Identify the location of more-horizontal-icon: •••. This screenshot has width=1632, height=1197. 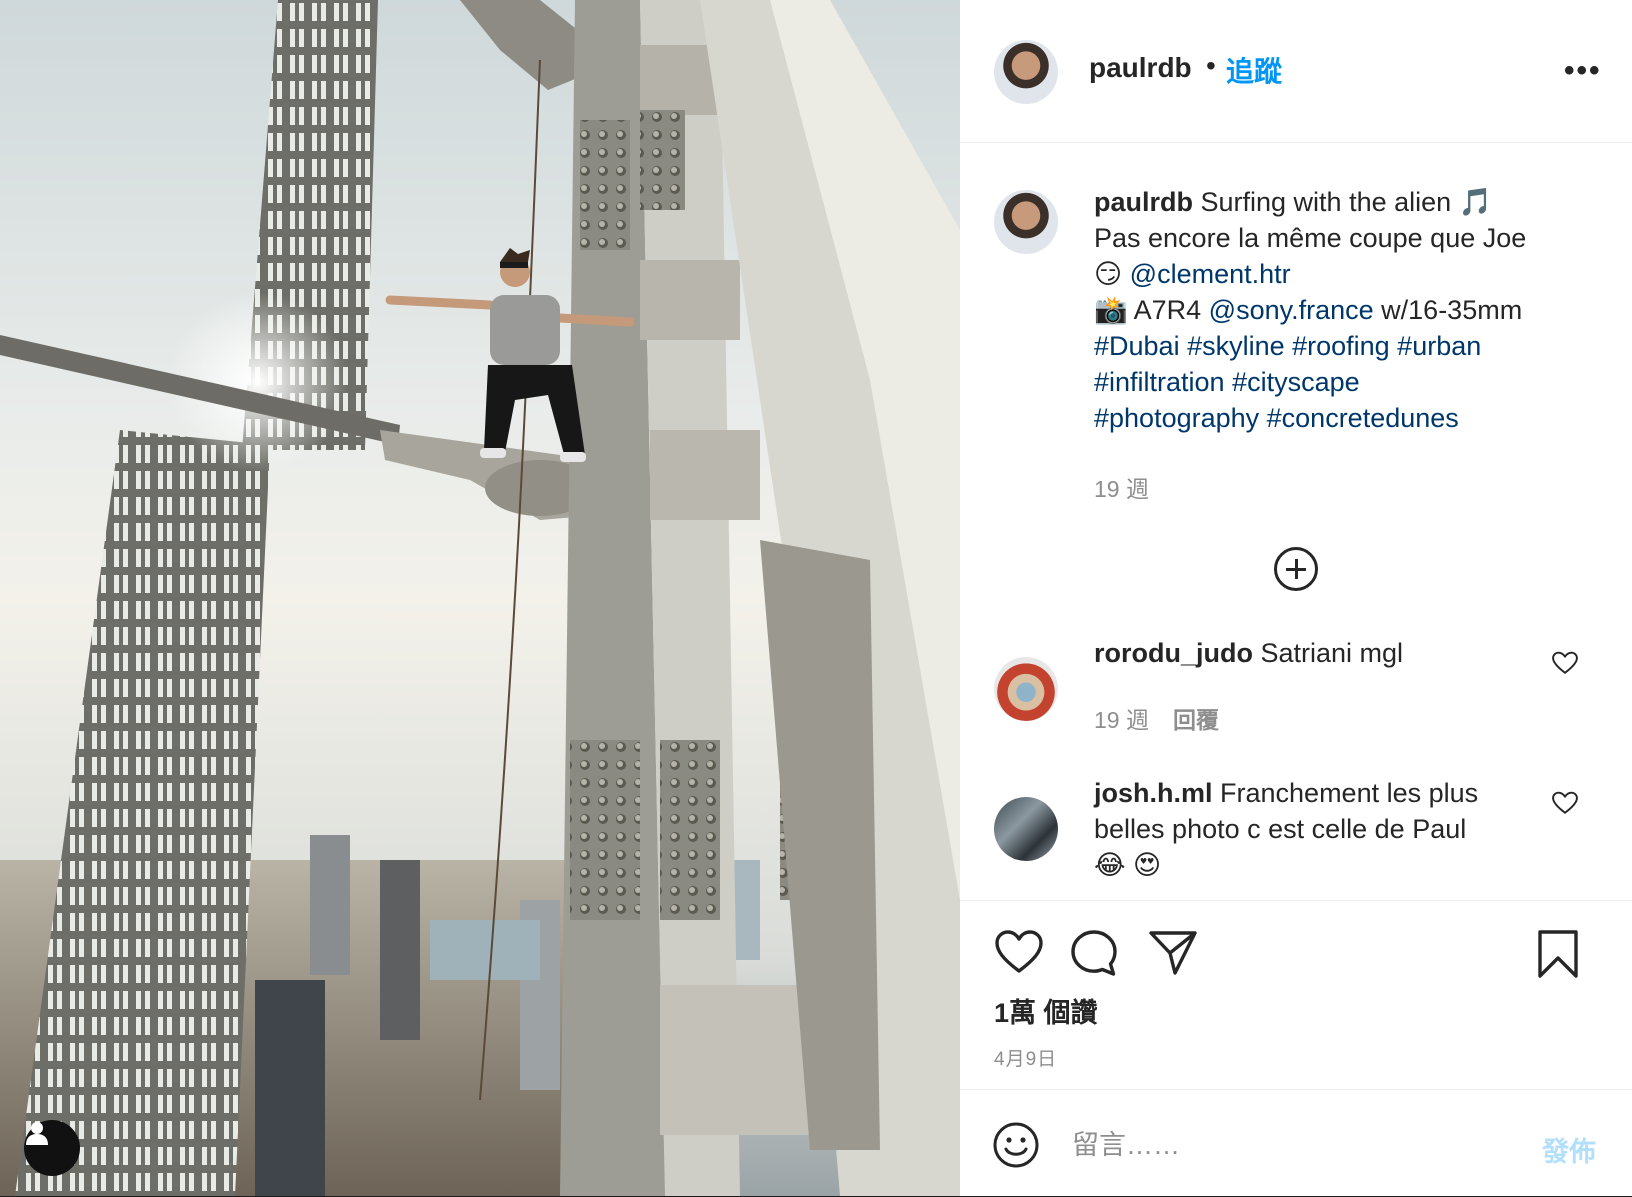
(1583, 71).